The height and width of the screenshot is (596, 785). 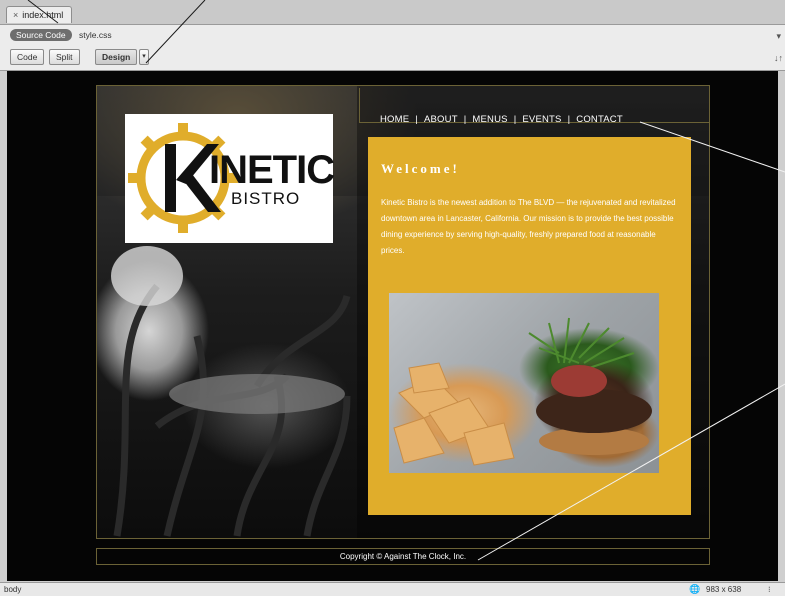 What do you see at coordinates (694, 589) in the screenshot?
I see `globe-icon: 🌐` at bounding box center [694, 589].